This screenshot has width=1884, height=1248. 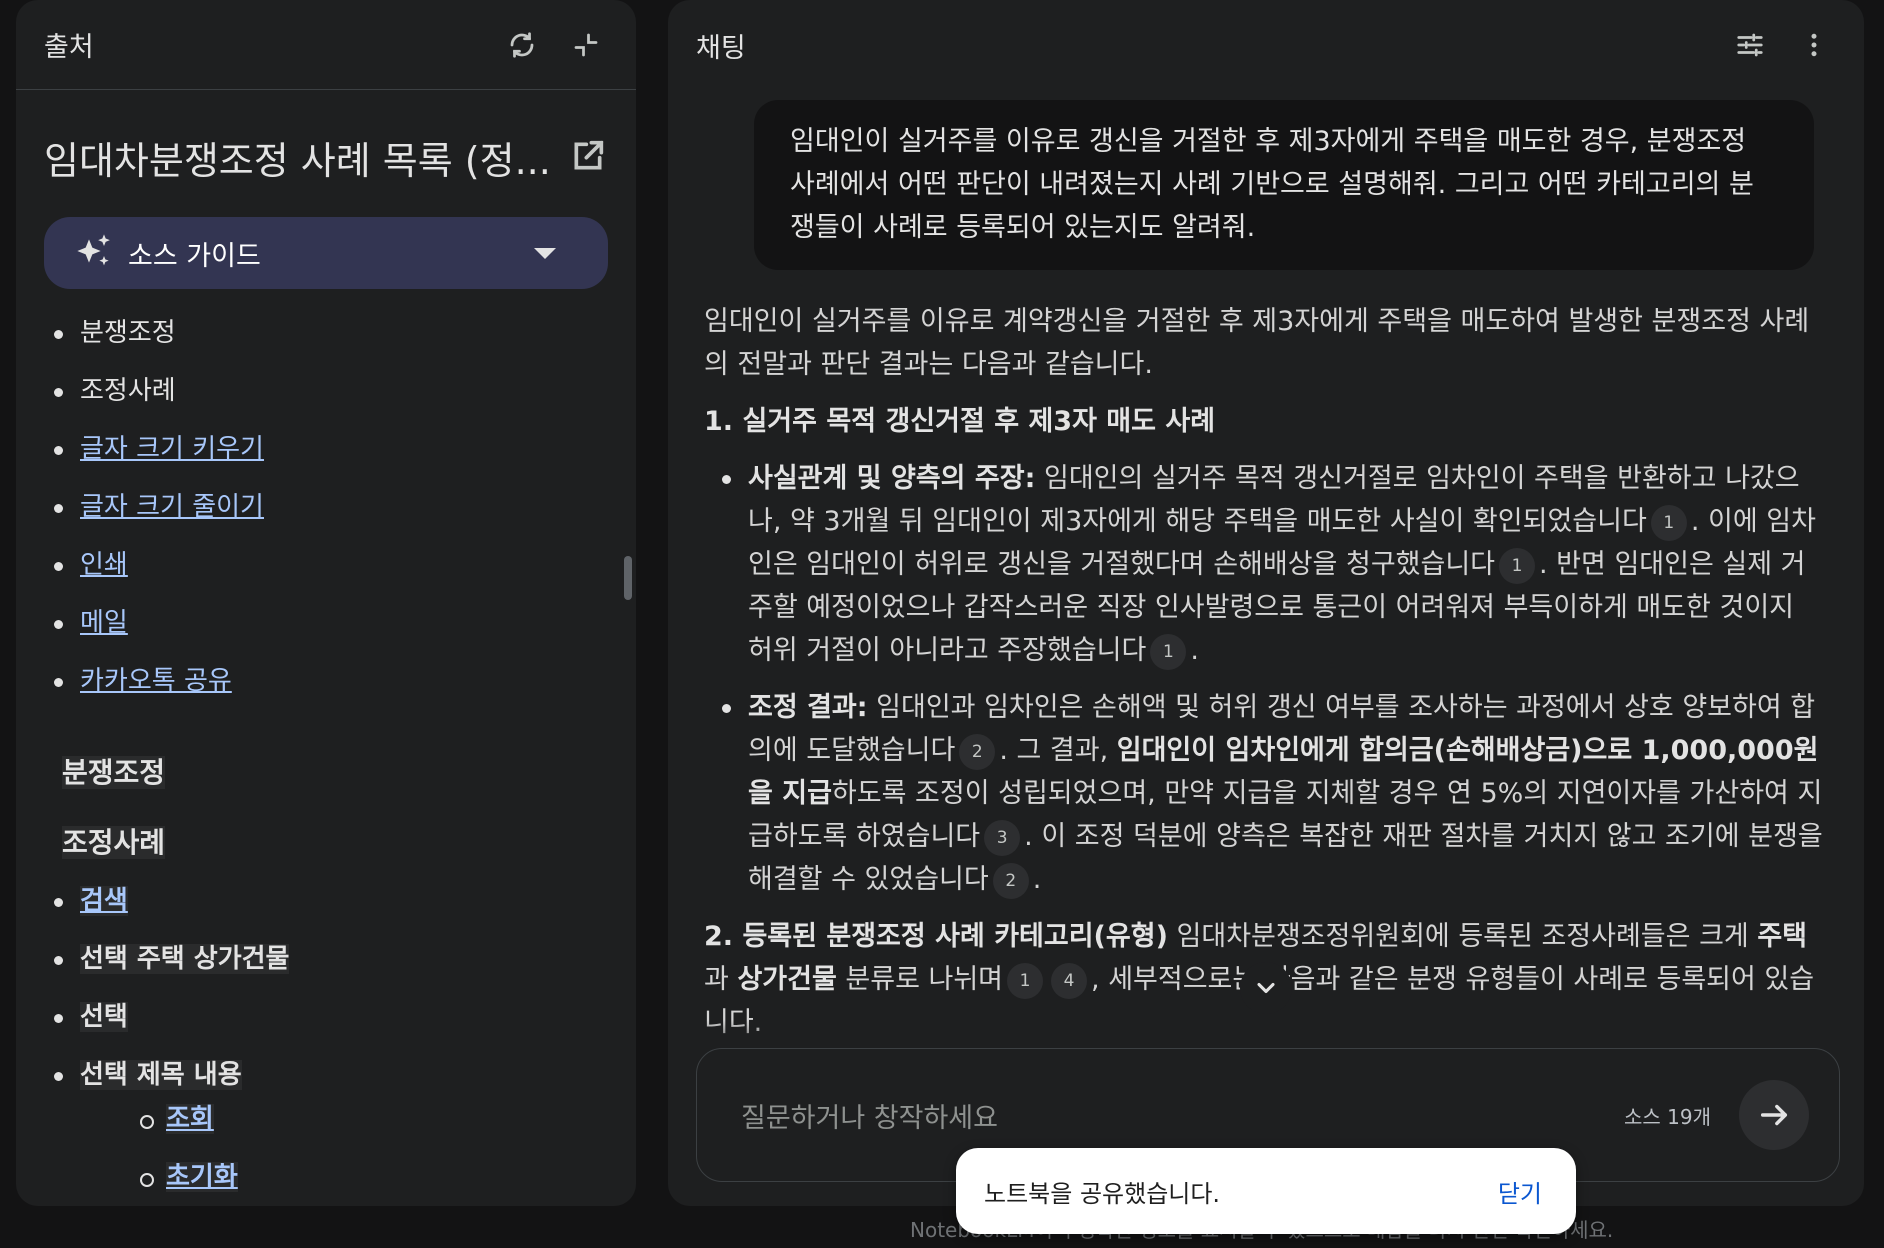 I want to click on list-item: 글자 크기 줄이기, so click(x=345, y=516).